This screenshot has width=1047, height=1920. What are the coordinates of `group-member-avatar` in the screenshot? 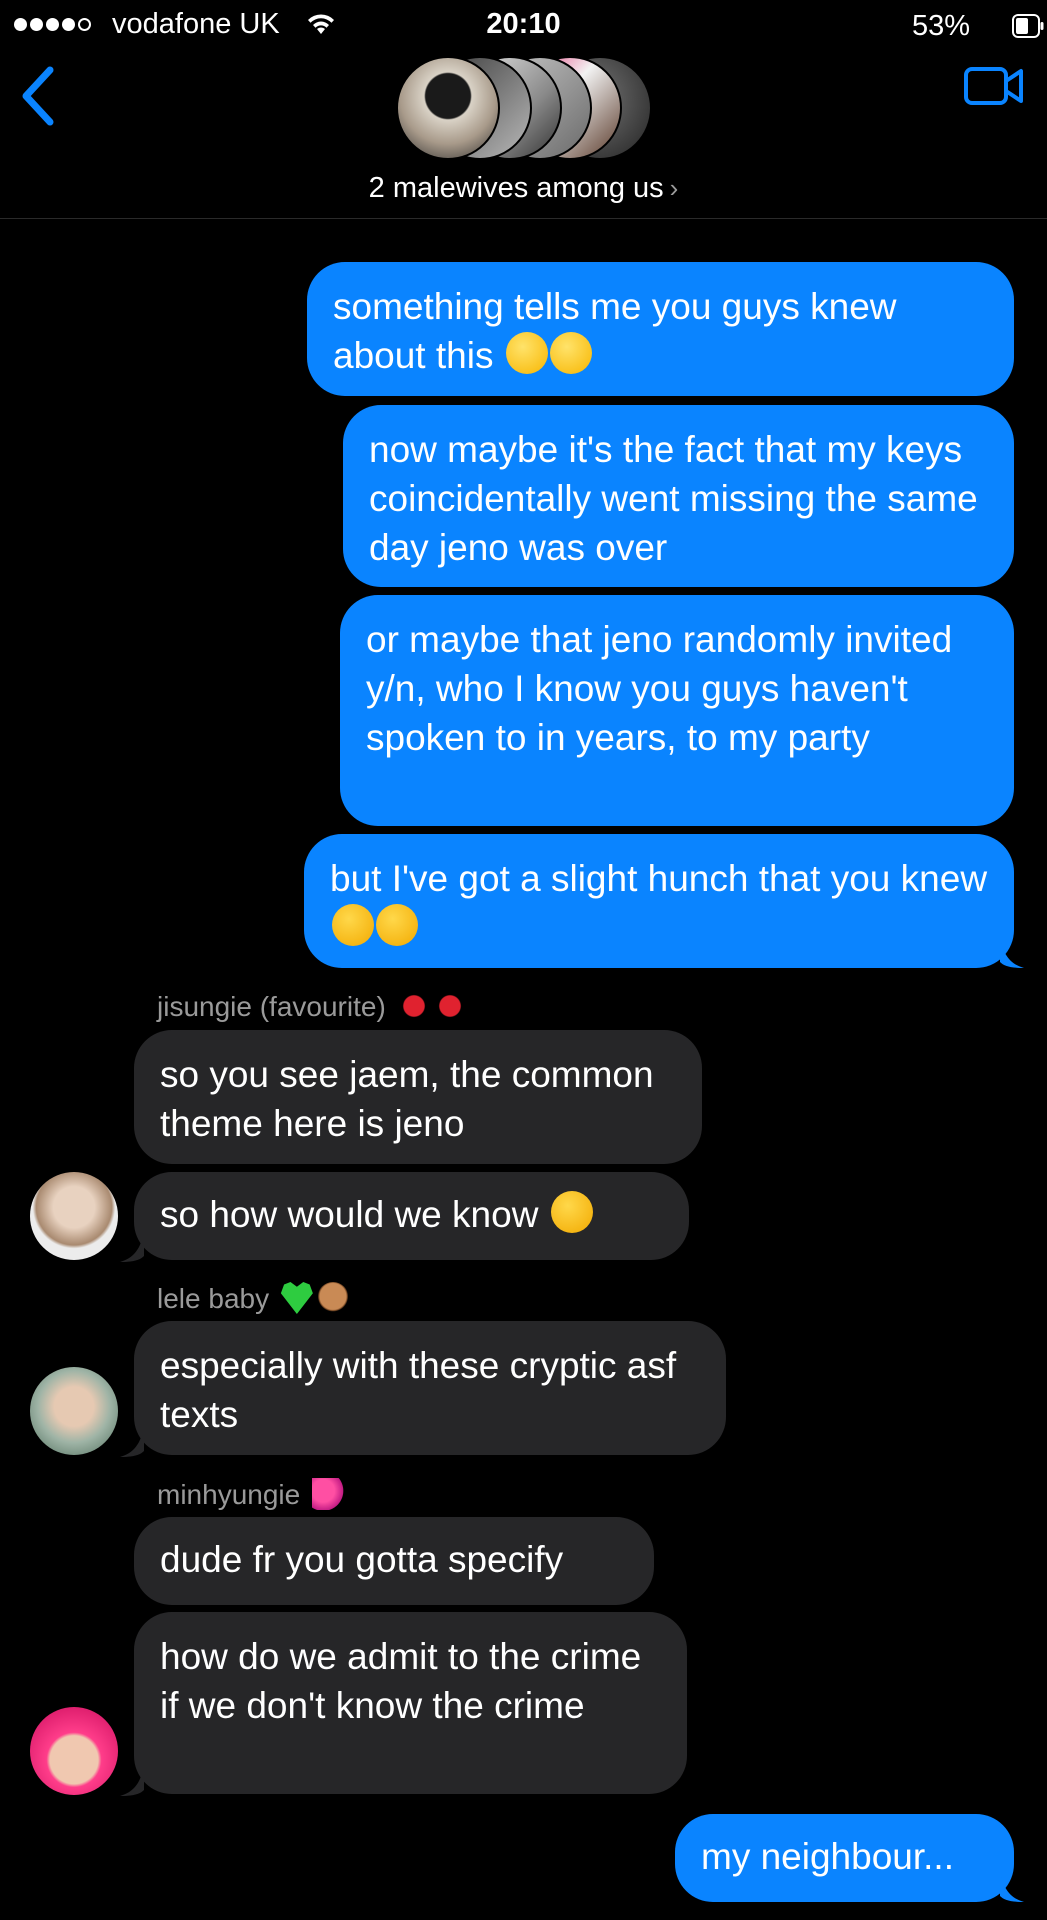 It's located at (448, 108).